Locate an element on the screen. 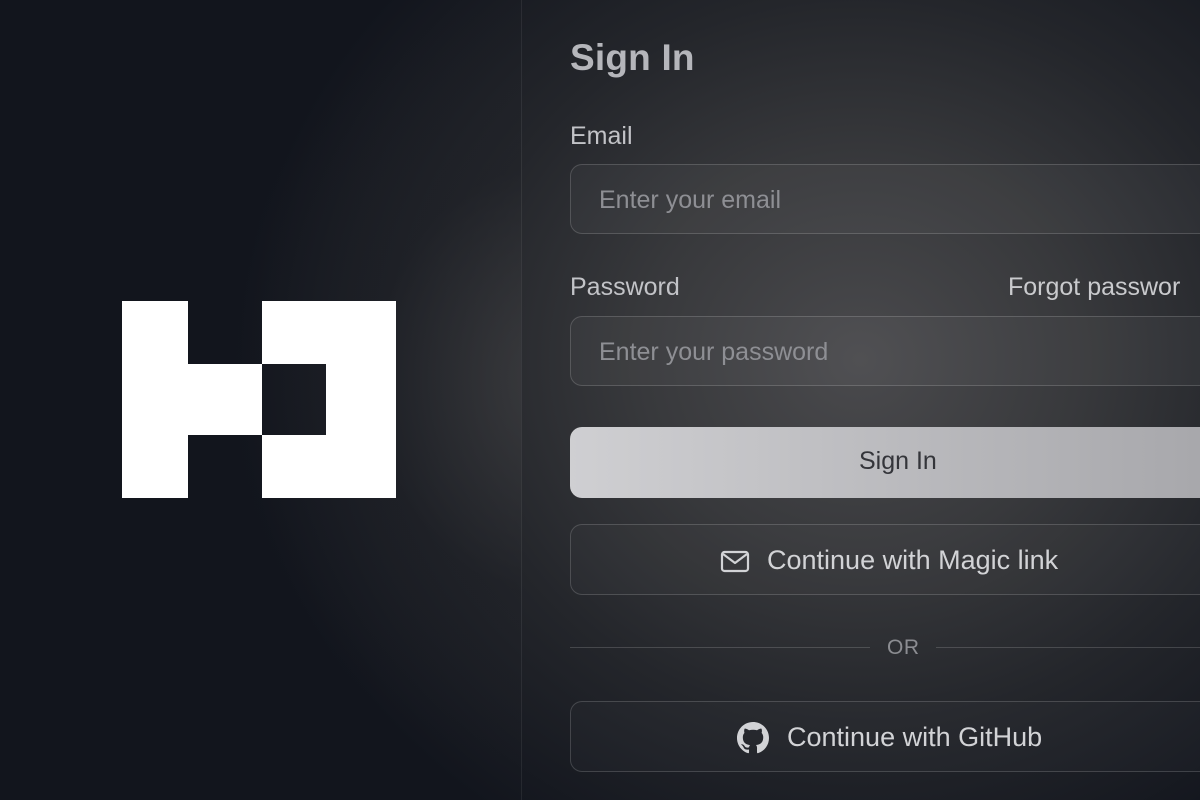 The width and height of the screenshot is (1200, 800). password-field-container is located at coordinates (885, 351).